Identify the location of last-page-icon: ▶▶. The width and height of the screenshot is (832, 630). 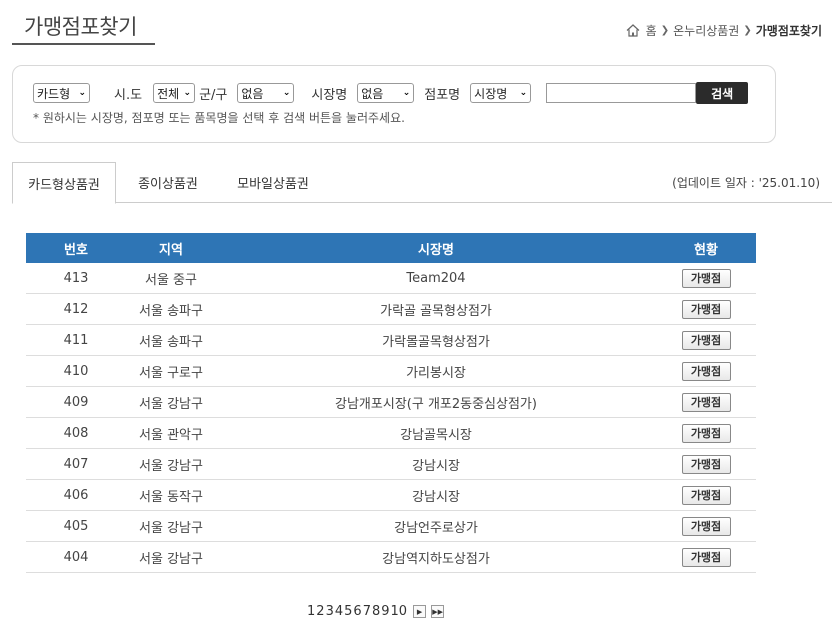
(438, 611).